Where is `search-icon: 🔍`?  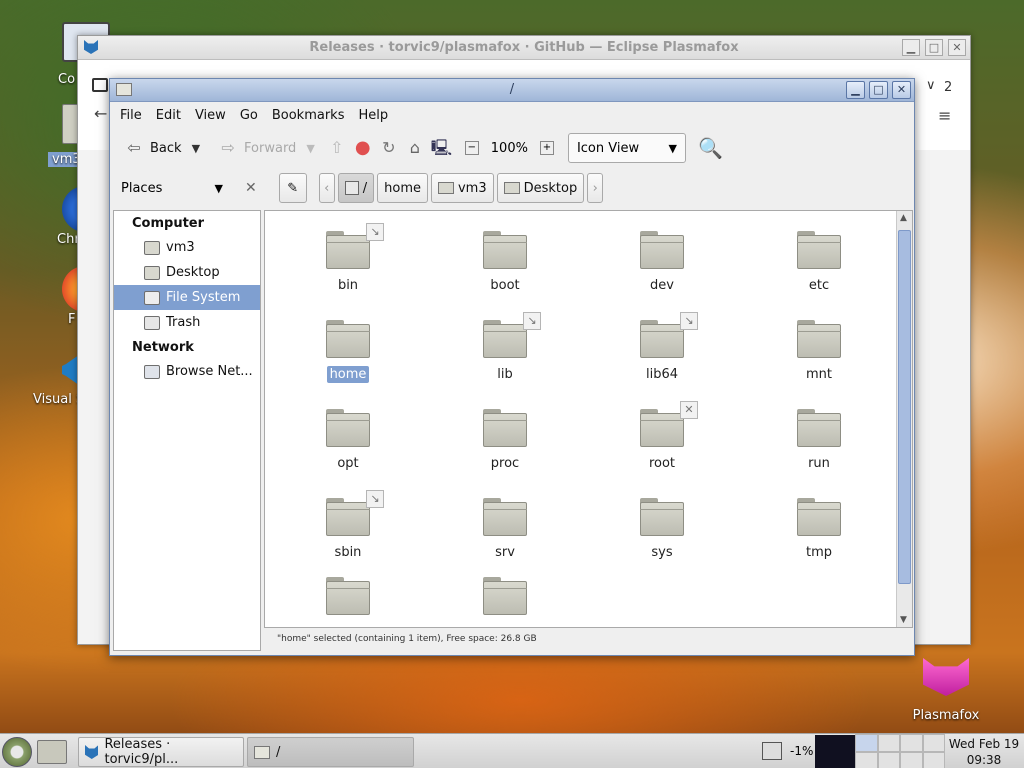 search-icon: 🔍 is located at coordinates (710, 148).